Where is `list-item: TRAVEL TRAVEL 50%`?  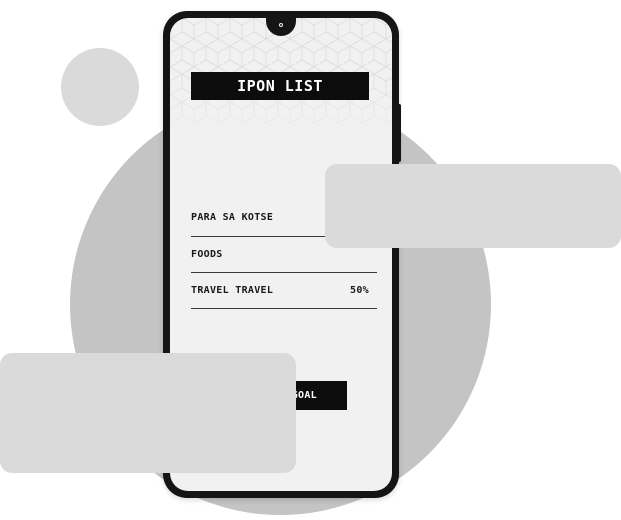
list-item: TRAVEL TRAVEL 50% is located at coordinates (284, 291).